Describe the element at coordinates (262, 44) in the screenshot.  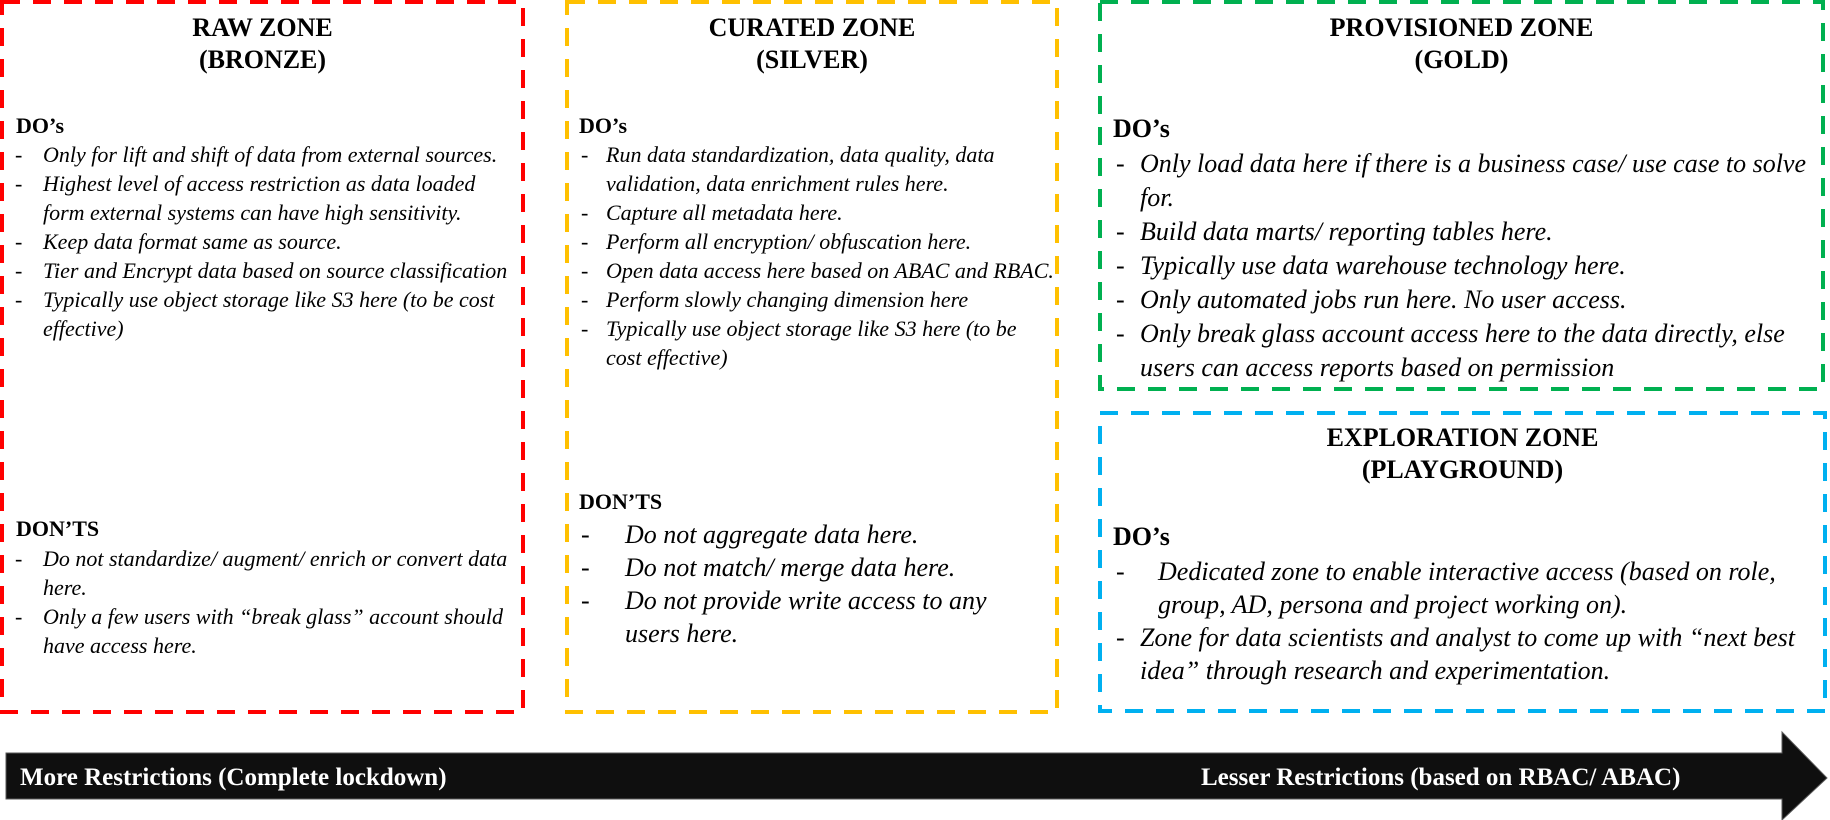
I see `raw-zone-title: RAW ZONE (BRONZE)` at that location.